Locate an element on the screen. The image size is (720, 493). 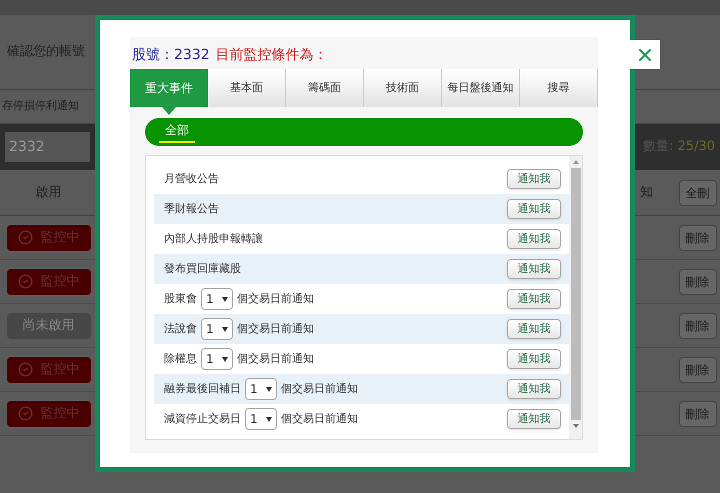
category-tab: 技術面 is located at coordinates (403, 88).